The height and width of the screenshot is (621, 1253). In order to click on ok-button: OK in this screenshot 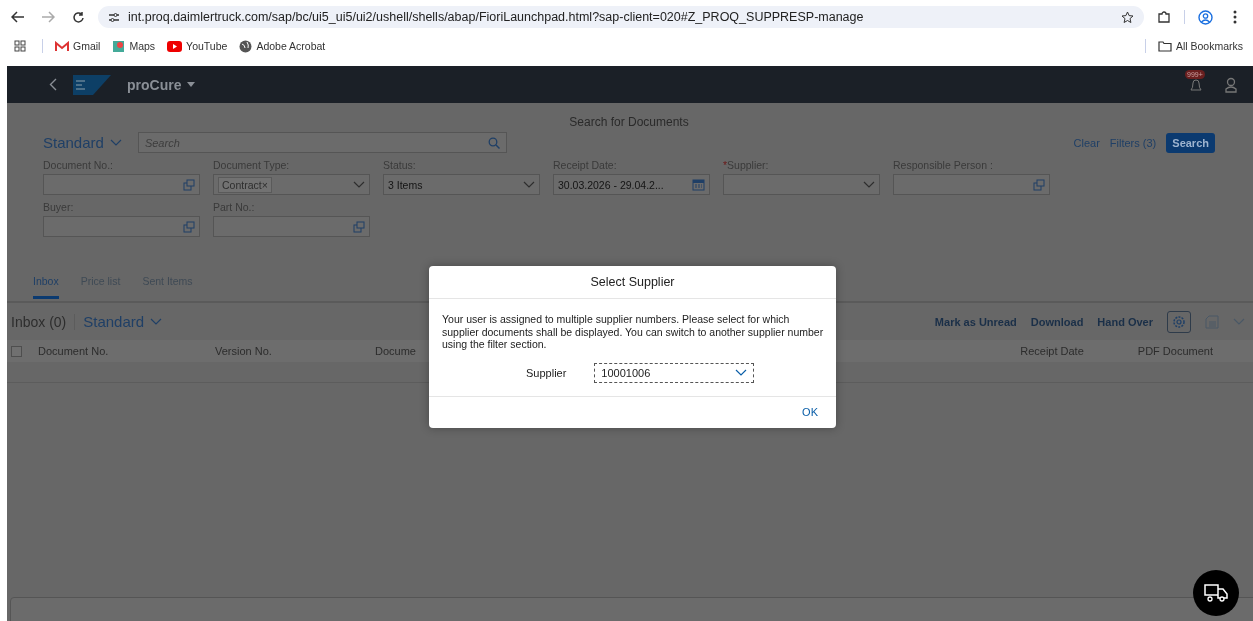, I will do `click(810, 412)`.